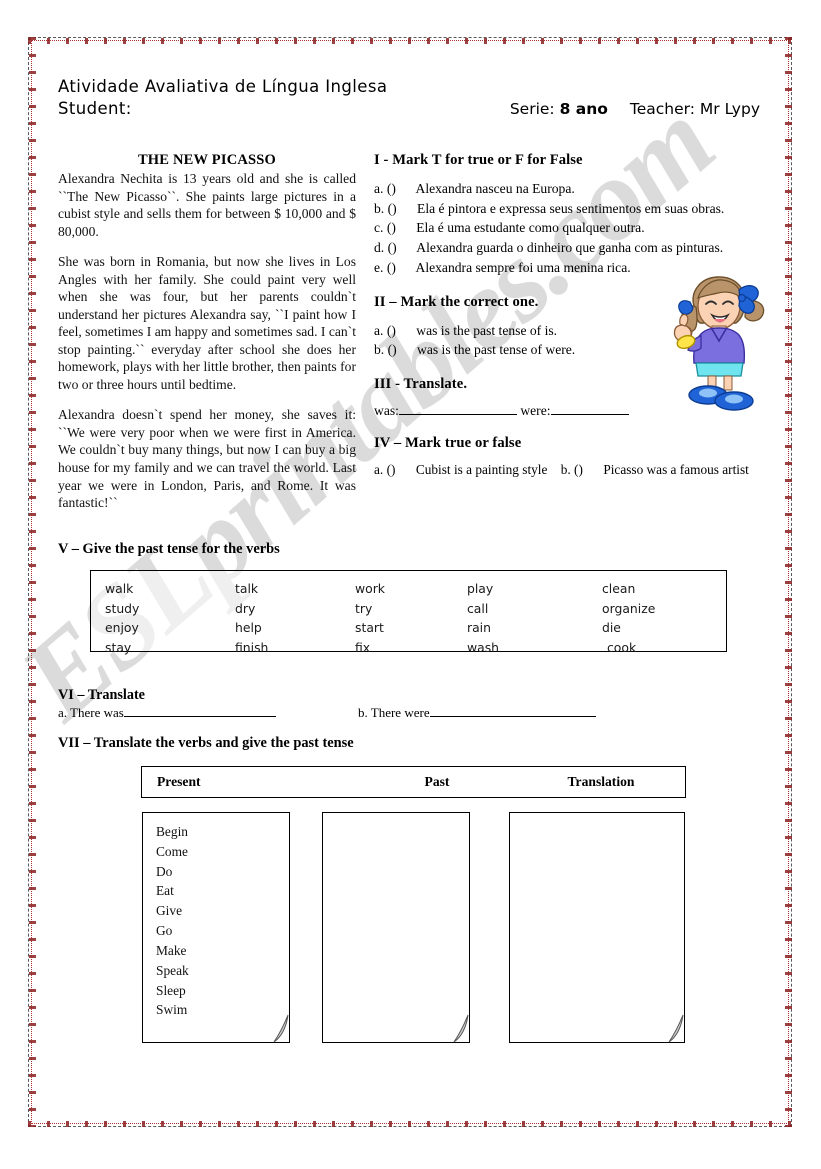 Image resolution: width=821 pixels, height=1169 pixels. What do you see at coordinates (172, 970) in the screenshot?
I see `present-verb: Speak` at bounding box center [172, 970].